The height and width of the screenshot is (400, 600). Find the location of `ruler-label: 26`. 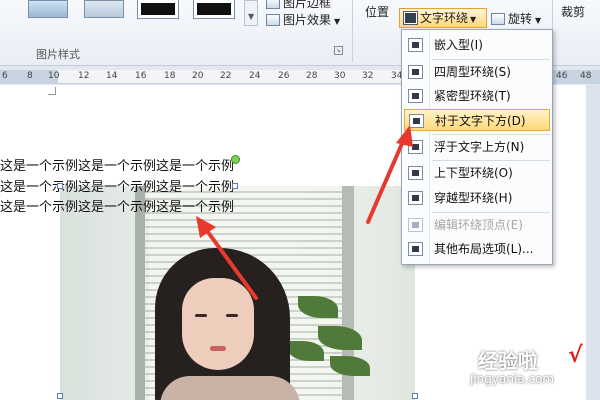

ruler-label: 26 is located at coordinates (284, 76).